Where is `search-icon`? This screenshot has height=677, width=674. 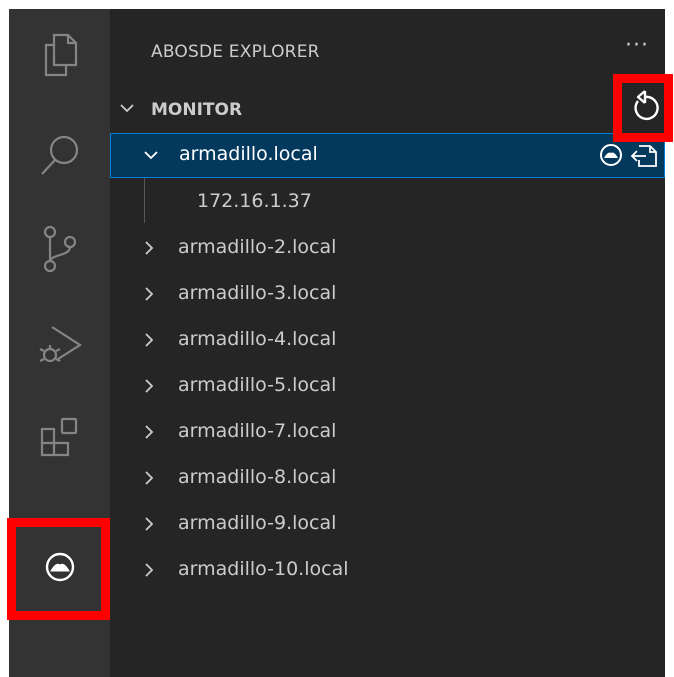
search-icon is located at coordinates (59, 156).